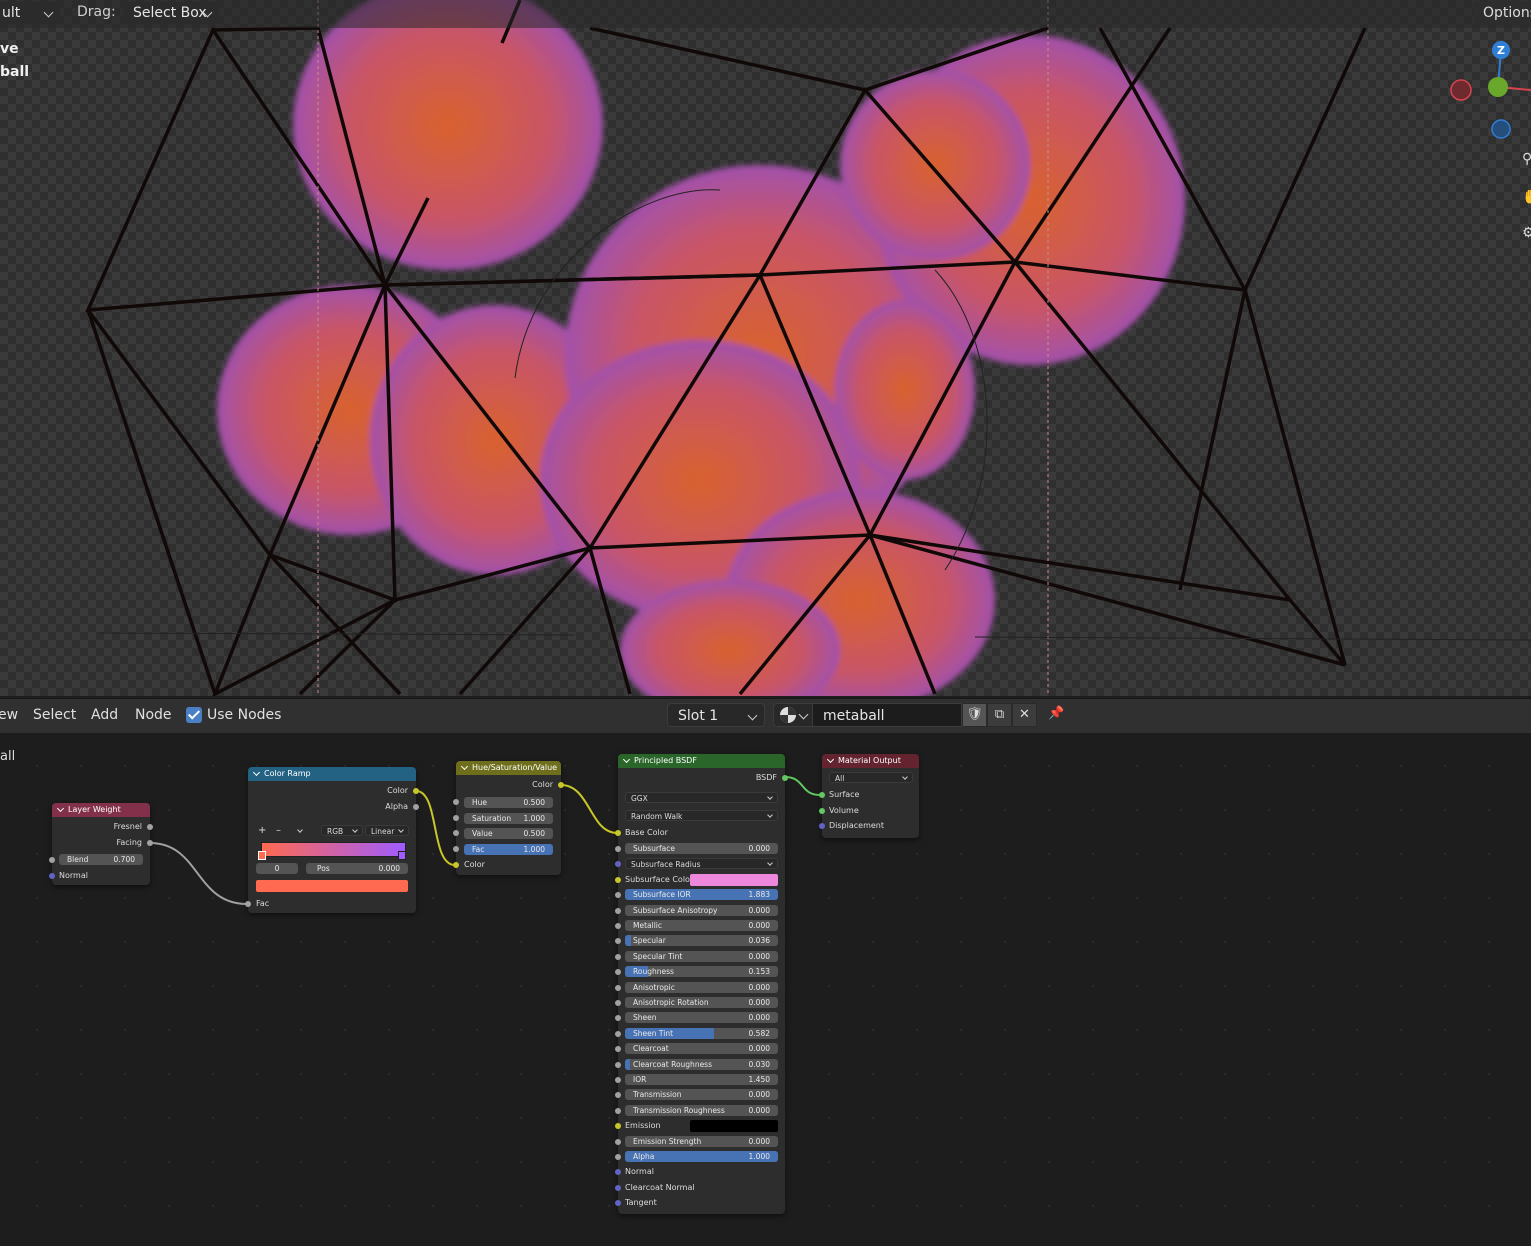 The width and height of the screenshot is (1531, 1246). What do you see at coordinates (1526, 197) in the screenshot?
I see `pan-hand-icon: ✋` at bounding box center [1526, 197].